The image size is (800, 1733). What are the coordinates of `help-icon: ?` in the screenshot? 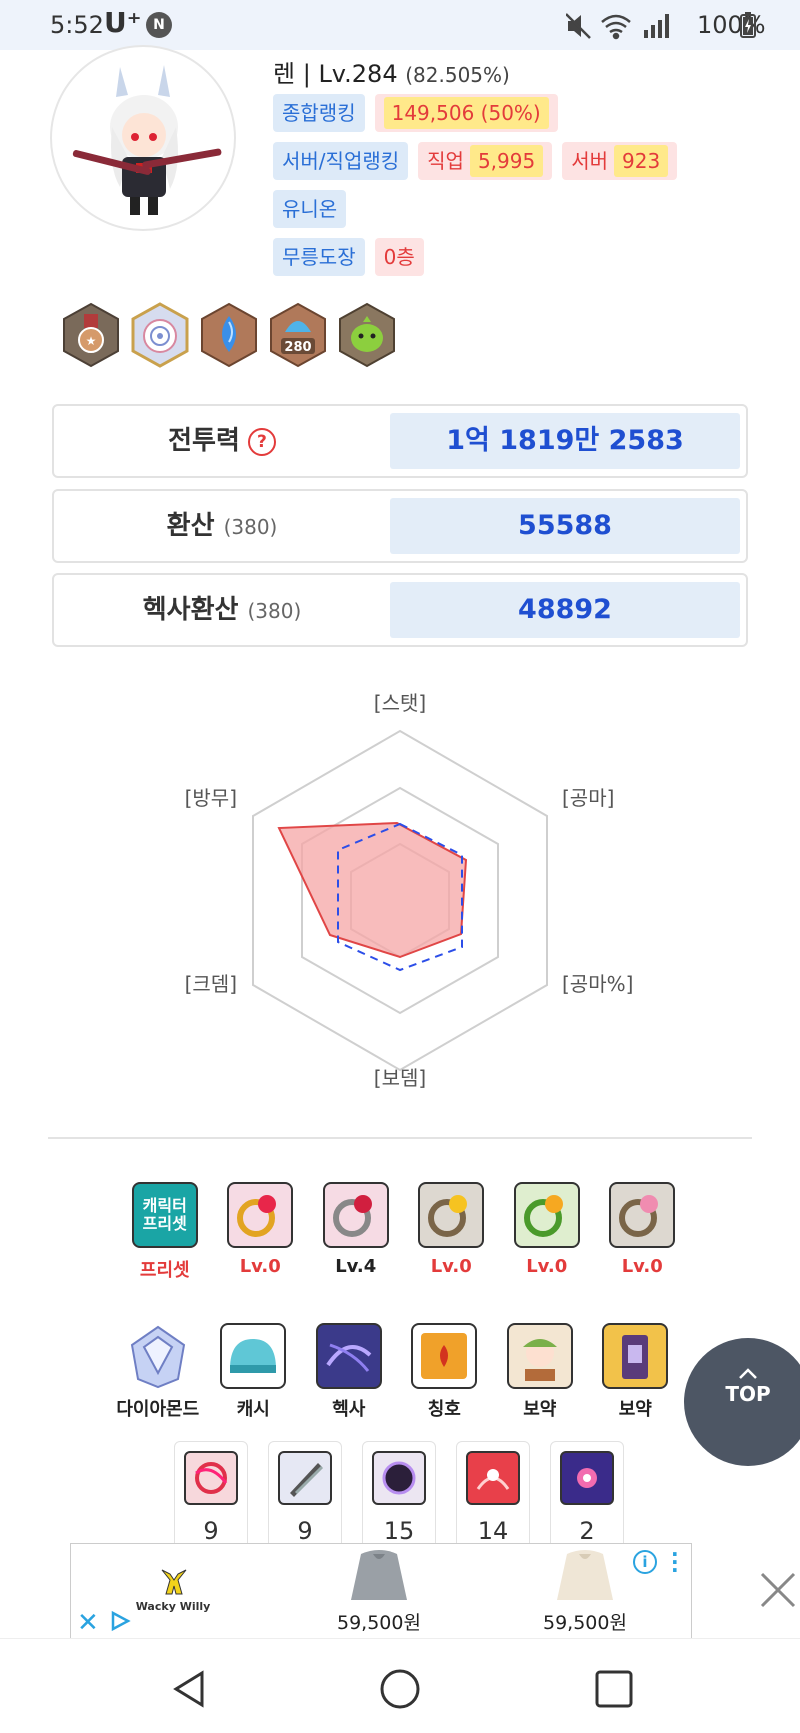 It's located at (261, 441).